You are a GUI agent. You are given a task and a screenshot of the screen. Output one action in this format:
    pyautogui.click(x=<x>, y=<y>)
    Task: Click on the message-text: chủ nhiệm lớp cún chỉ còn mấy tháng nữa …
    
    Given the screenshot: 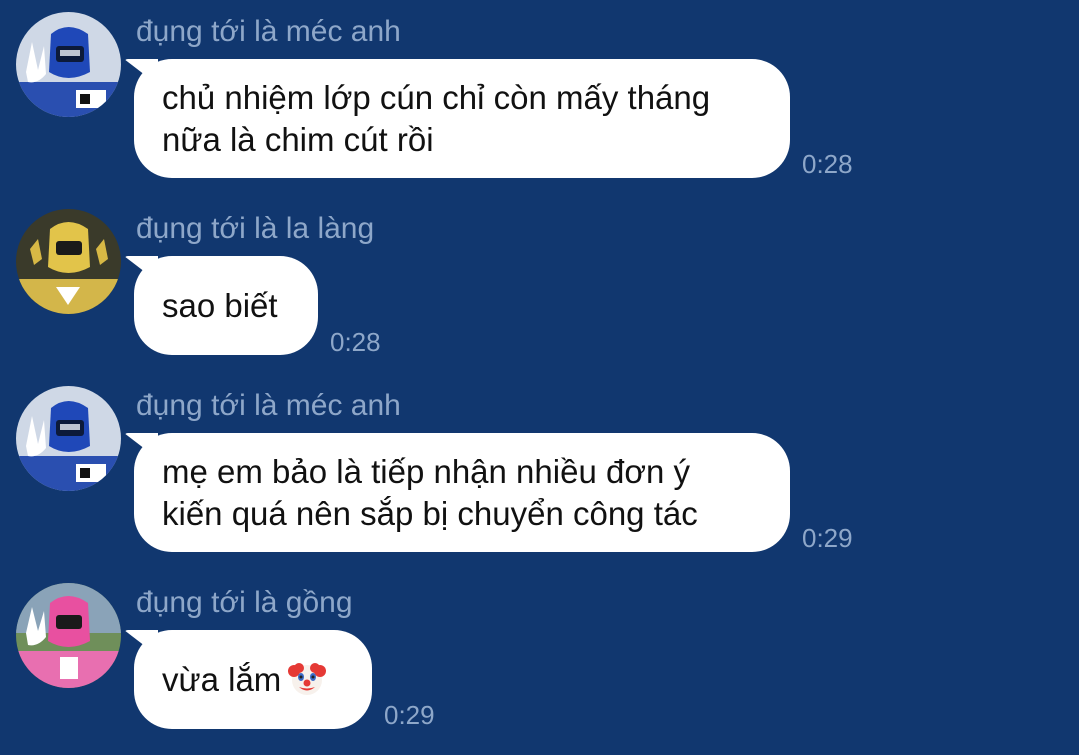 What is the action you would take?
    pyautogui.click(x=436, y=118)
    